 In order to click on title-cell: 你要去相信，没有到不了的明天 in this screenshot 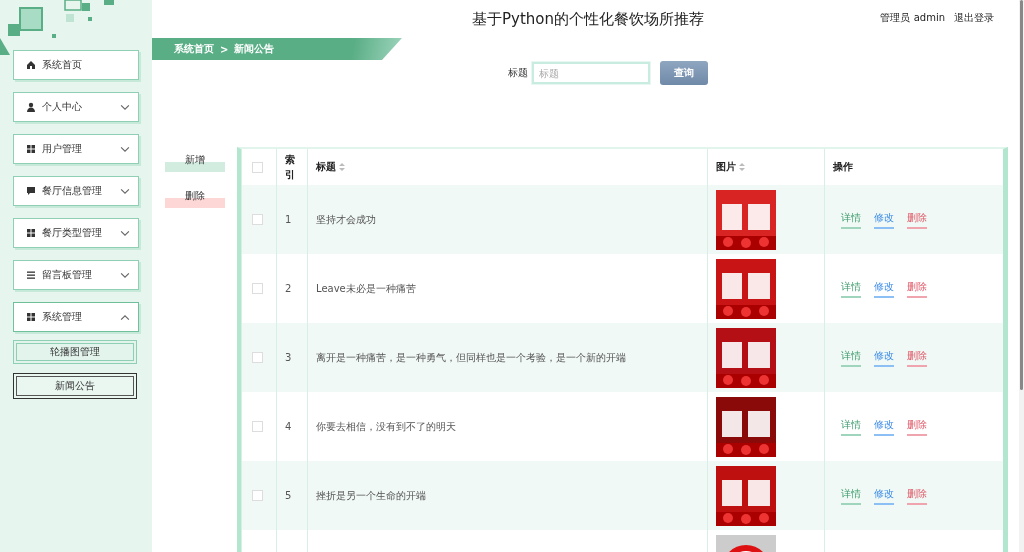, I will do `click(386, 426)`.